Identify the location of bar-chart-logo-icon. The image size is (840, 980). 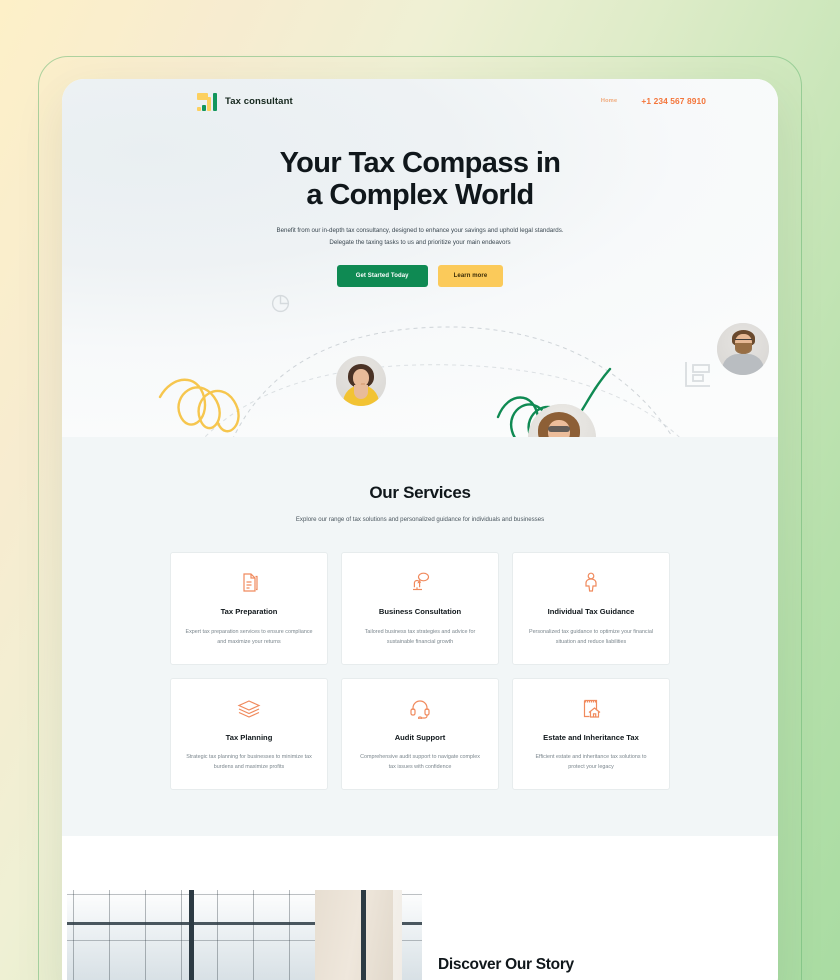
(207, 101).